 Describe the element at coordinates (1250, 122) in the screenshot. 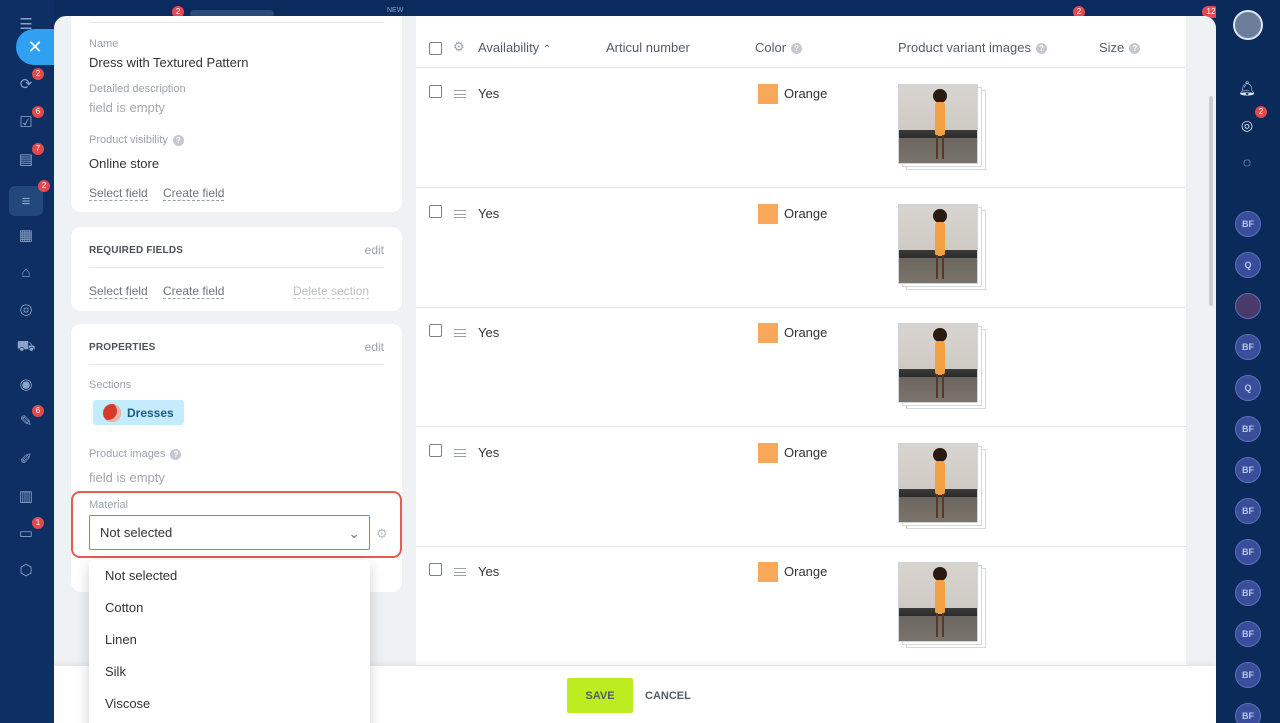

I see `pulse-icon: ◎ 2` at that location.